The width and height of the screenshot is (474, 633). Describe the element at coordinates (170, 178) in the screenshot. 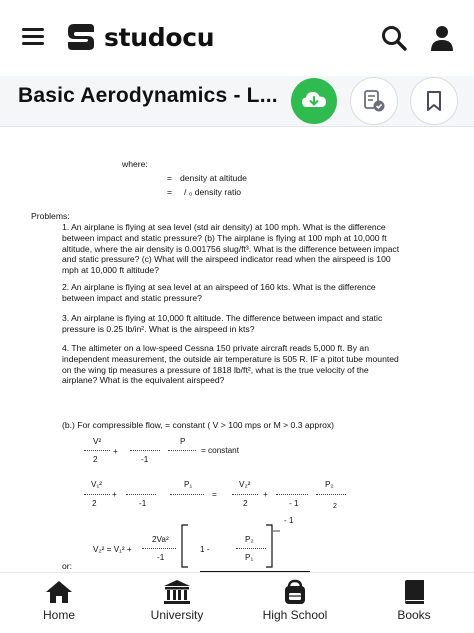

I see `definition-sym-1: =` at that location.